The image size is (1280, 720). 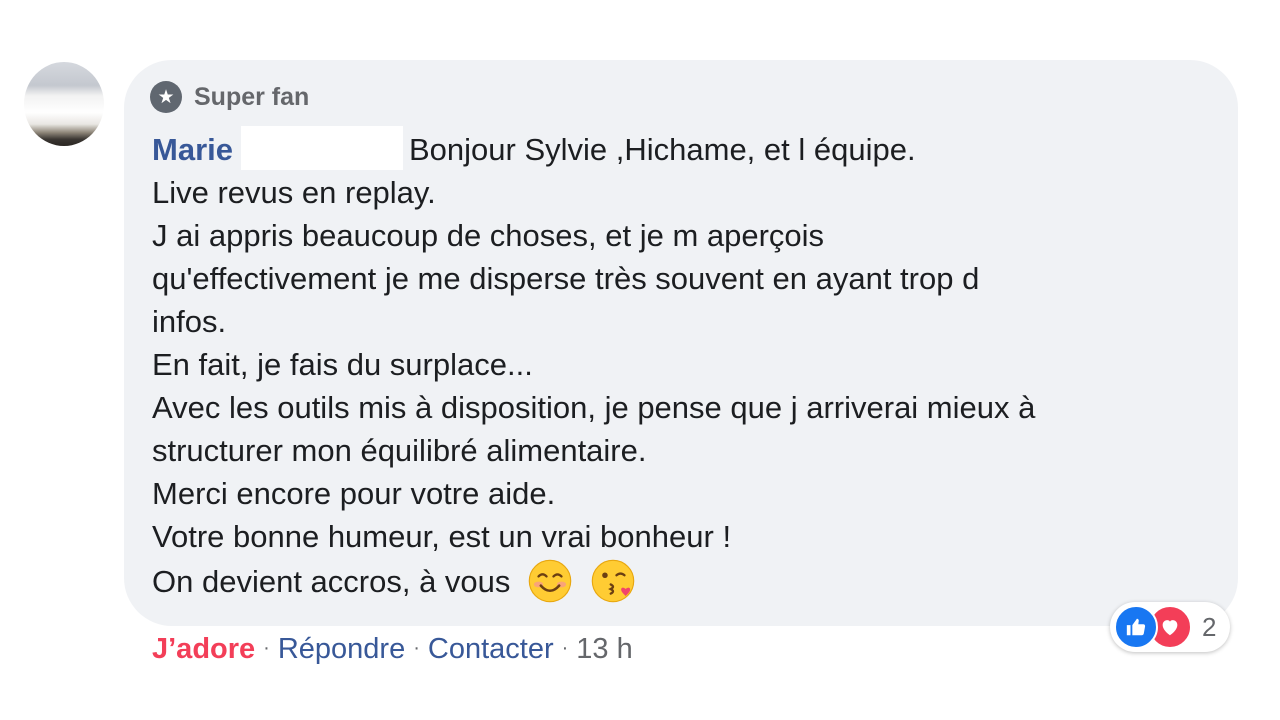 I want to click on comment-text: Bonjour Sylvie ,Hichame, et l équipe., so click(x=662, y=149).